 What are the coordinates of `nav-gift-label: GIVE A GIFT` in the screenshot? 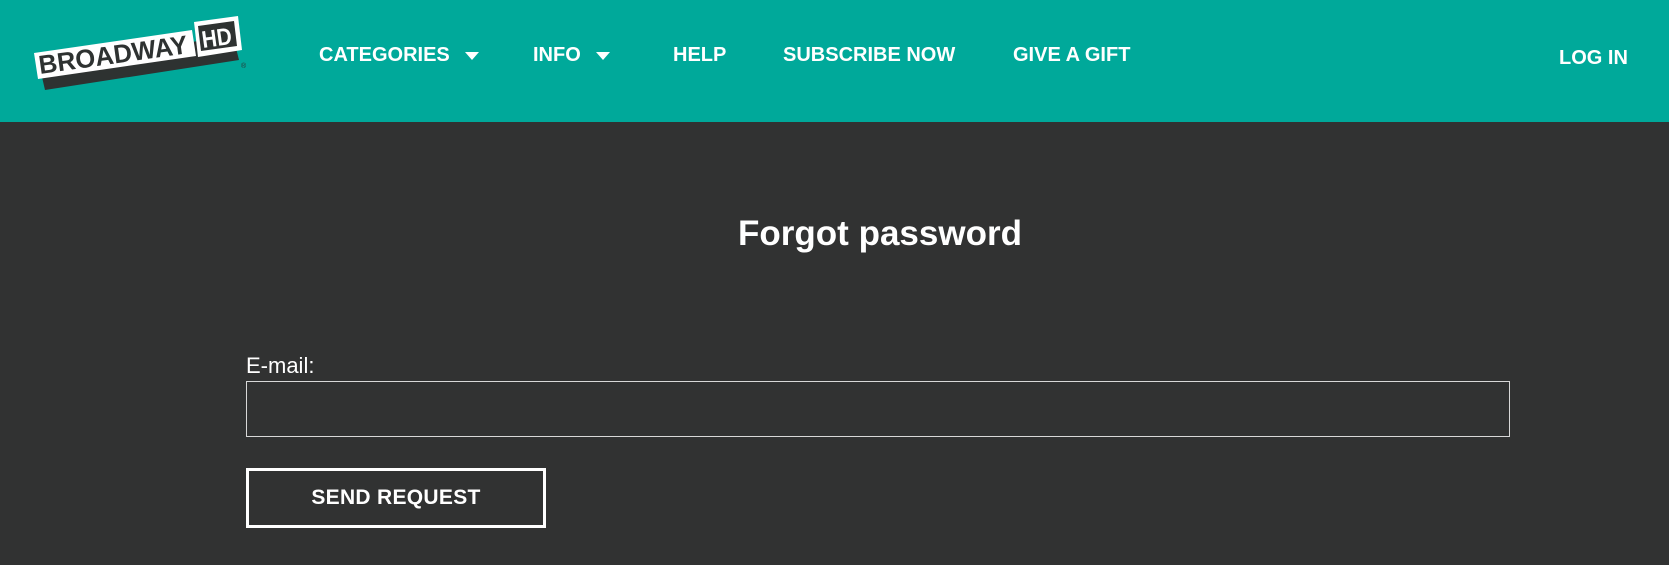 It's located at (1072, 55).